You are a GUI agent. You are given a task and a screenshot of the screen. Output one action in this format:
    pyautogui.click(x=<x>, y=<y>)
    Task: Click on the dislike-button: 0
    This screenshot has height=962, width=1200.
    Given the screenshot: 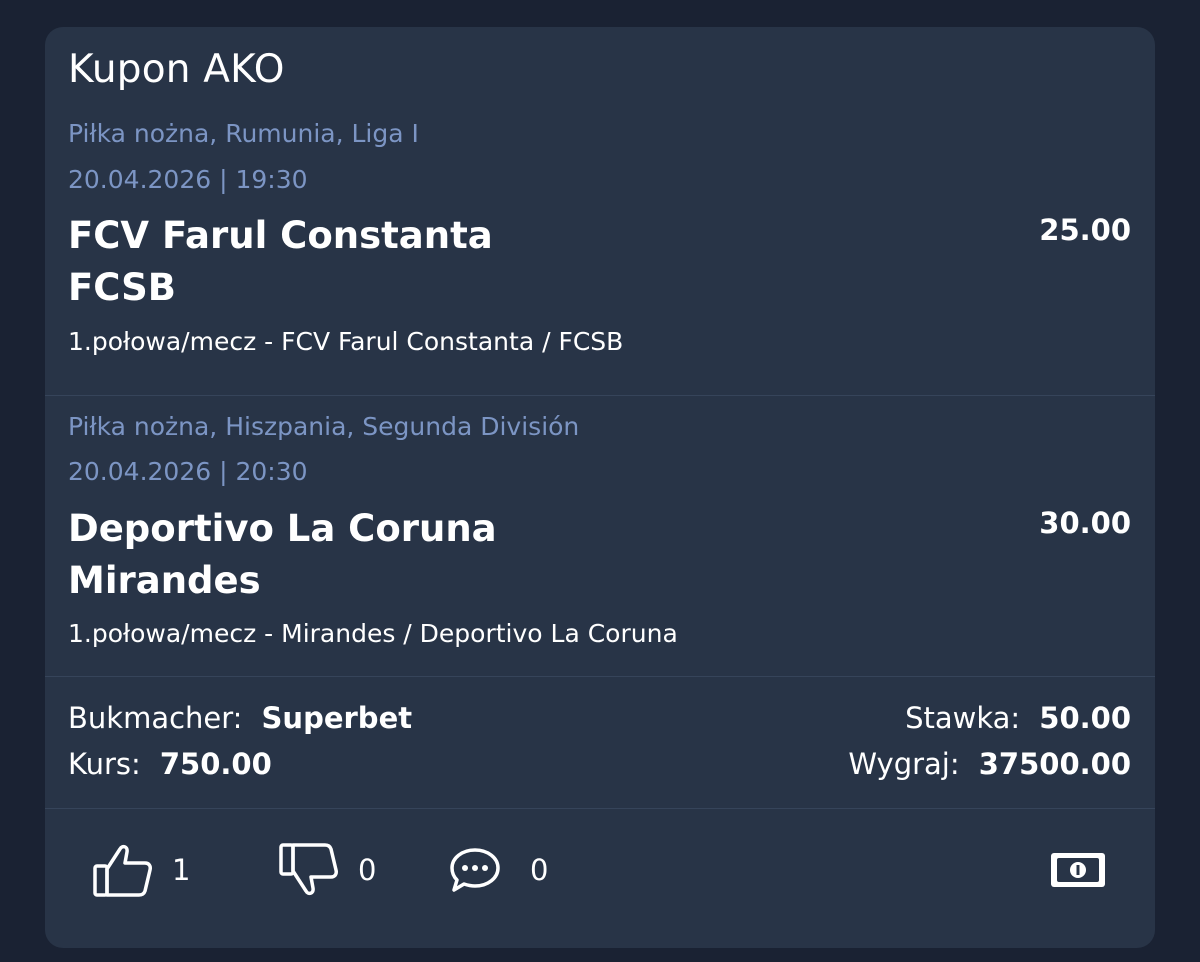 What is the action you would take?
    pyautogui.click(x=327, y=870)
    